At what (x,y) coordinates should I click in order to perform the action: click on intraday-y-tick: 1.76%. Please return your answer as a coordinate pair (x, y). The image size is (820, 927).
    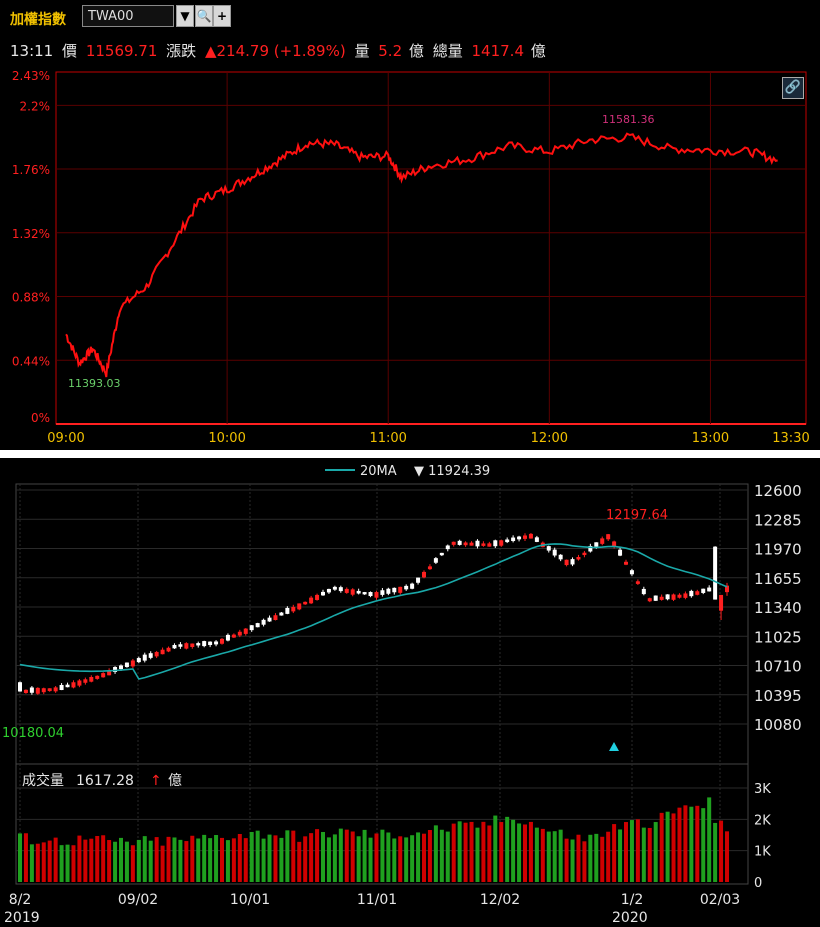
    Looking at the image, I should click on (31, 170).